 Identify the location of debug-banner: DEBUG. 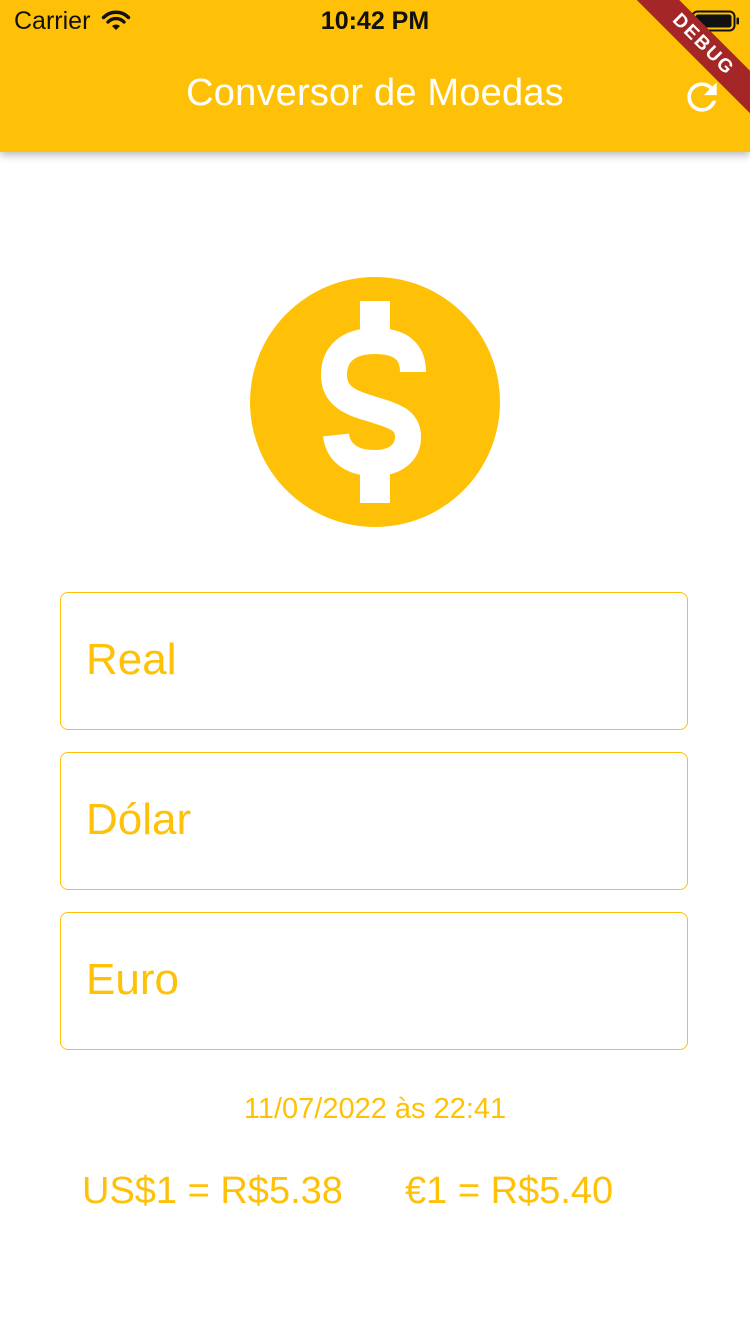
(685, 65).